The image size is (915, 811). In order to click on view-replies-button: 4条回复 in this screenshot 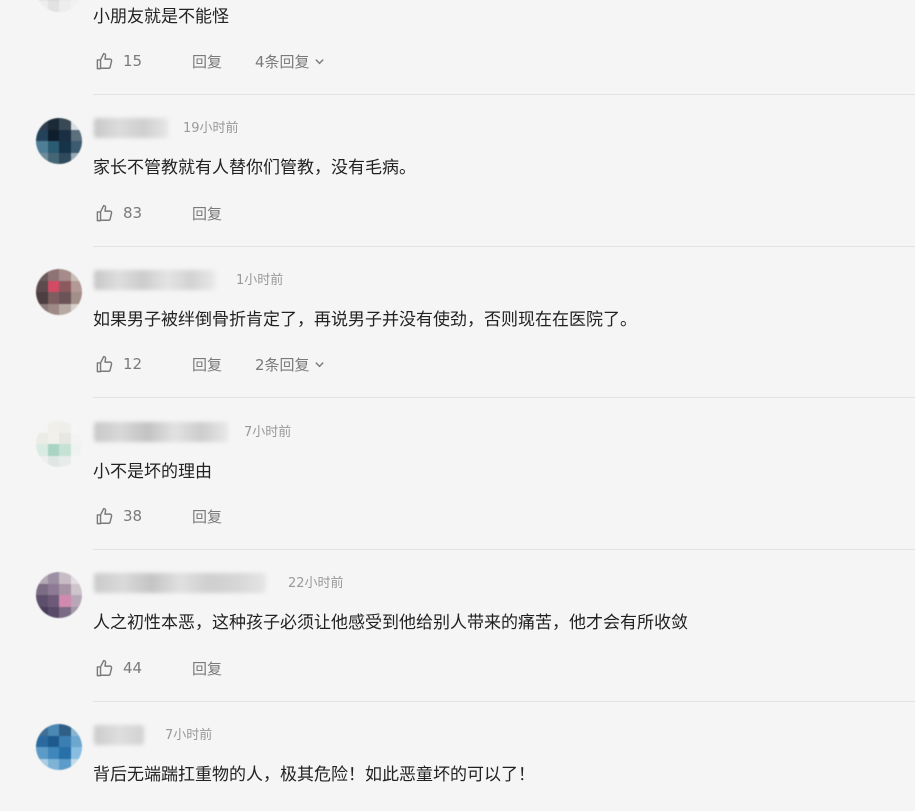, I will do `click(290, 61)`.